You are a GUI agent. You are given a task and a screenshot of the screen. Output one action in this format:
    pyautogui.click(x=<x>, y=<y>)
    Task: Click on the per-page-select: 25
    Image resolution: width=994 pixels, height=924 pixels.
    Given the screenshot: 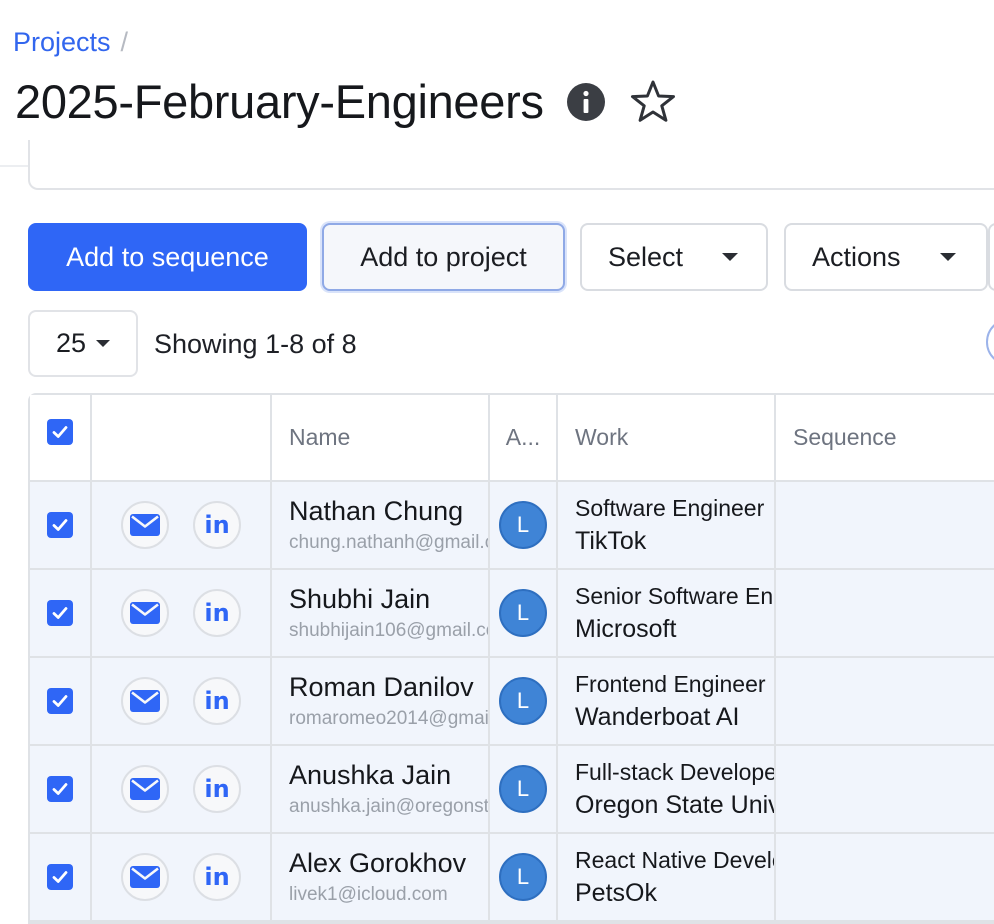 What is the action you would take?
    pyautogui.click(x=83, y=343)
    